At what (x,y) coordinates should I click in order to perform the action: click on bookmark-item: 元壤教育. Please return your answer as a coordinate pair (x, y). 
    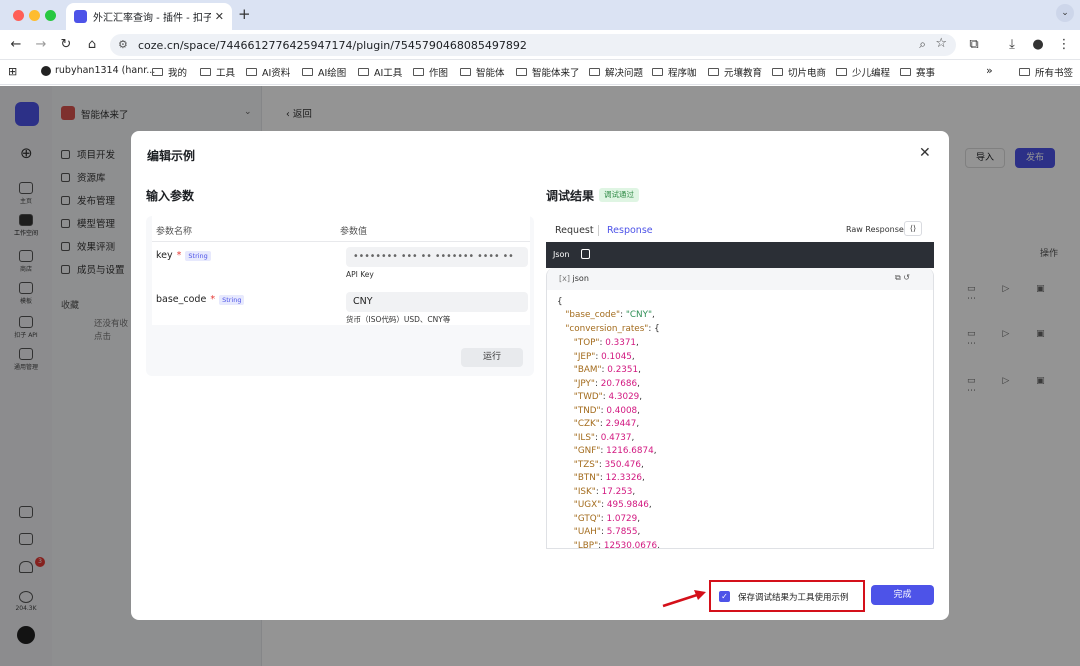
    Looking at the image, I should click on (735, 72).